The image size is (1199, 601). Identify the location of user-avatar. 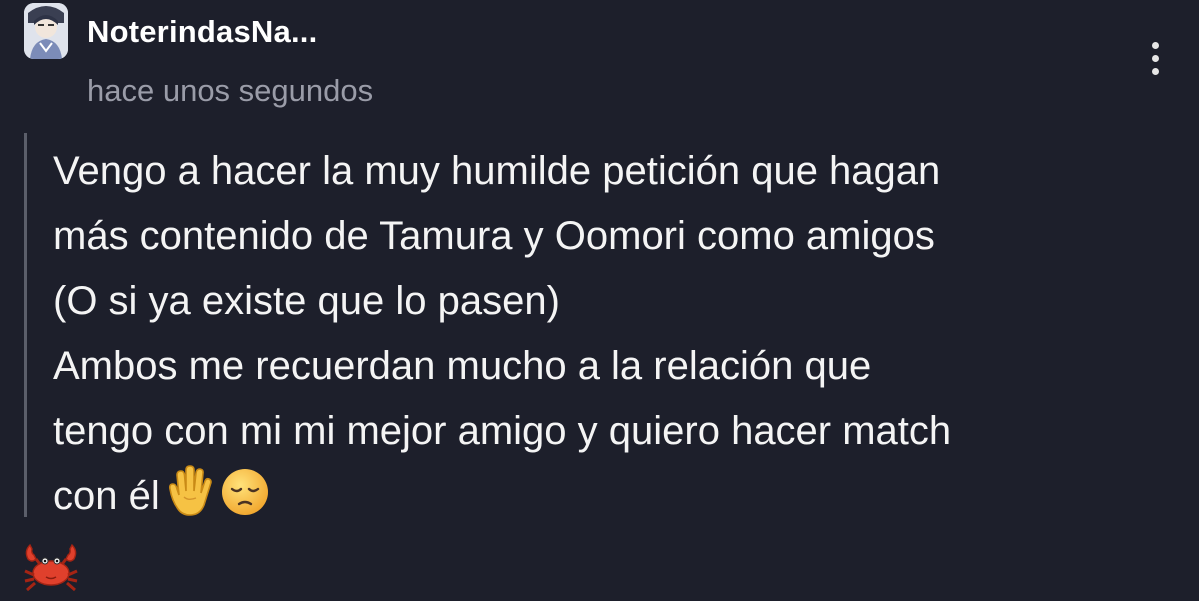
(46, 31).